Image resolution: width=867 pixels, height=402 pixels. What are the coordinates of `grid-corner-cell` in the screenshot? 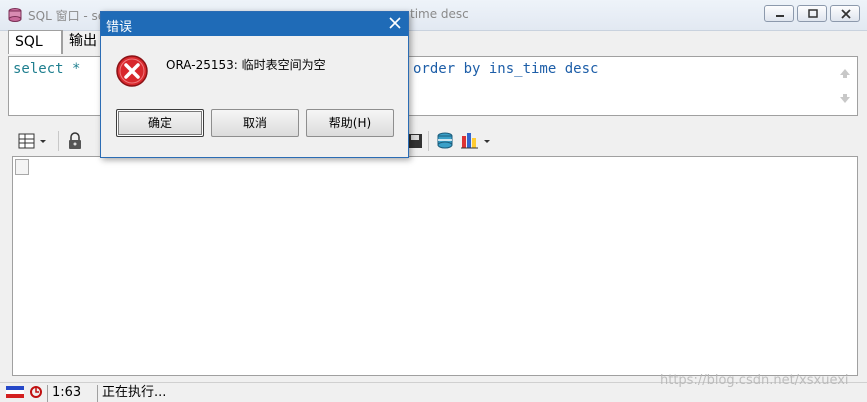 It's located at (22, 167).